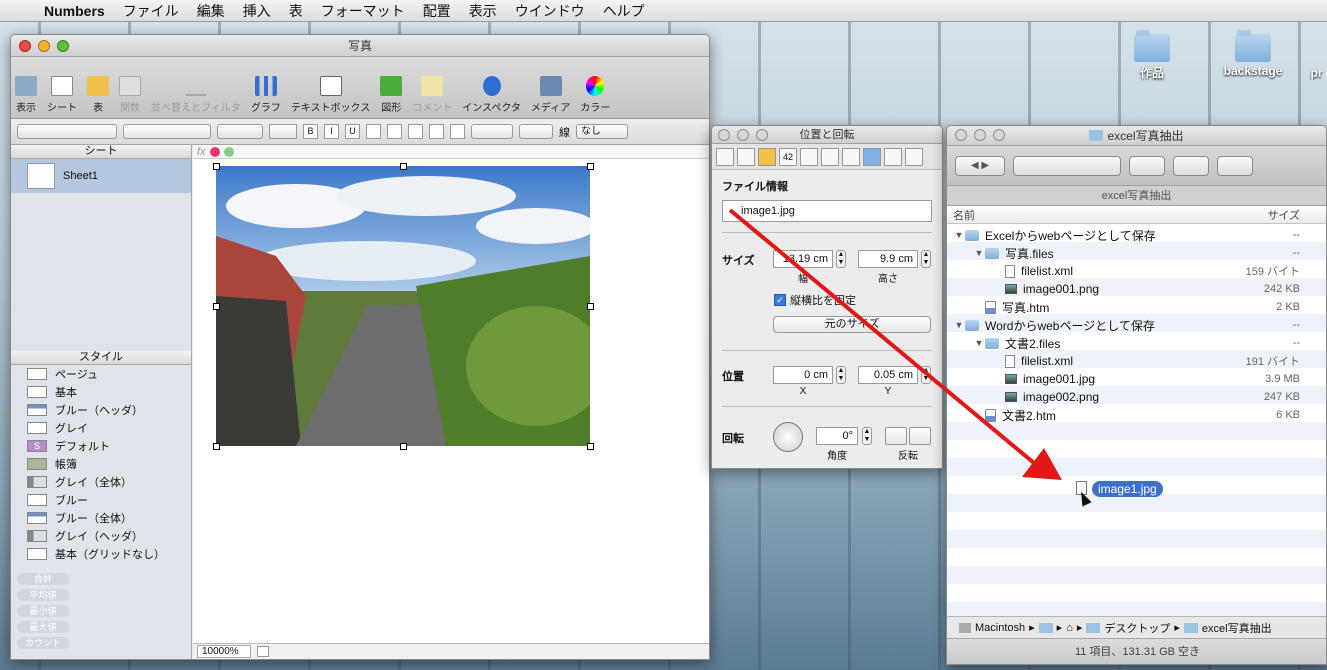 The height and width of the screenshot is (670, 1327). What do you see at coordinates (211, 11) in the screenshot?
I see `menu-edit: 編集` at bounding box center [211, 11].